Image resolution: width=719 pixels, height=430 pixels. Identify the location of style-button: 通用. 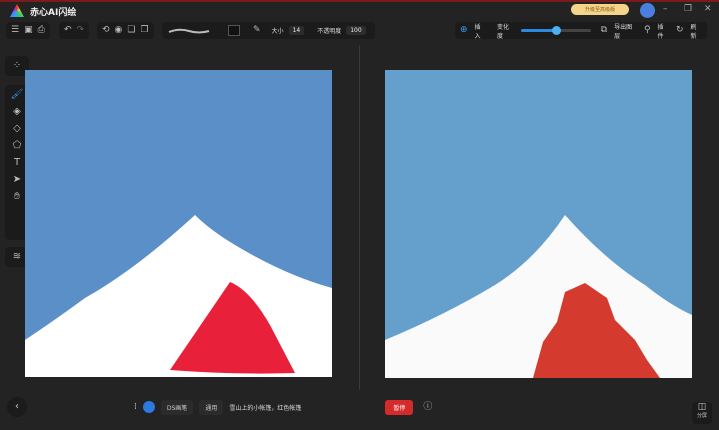
(211, 407).